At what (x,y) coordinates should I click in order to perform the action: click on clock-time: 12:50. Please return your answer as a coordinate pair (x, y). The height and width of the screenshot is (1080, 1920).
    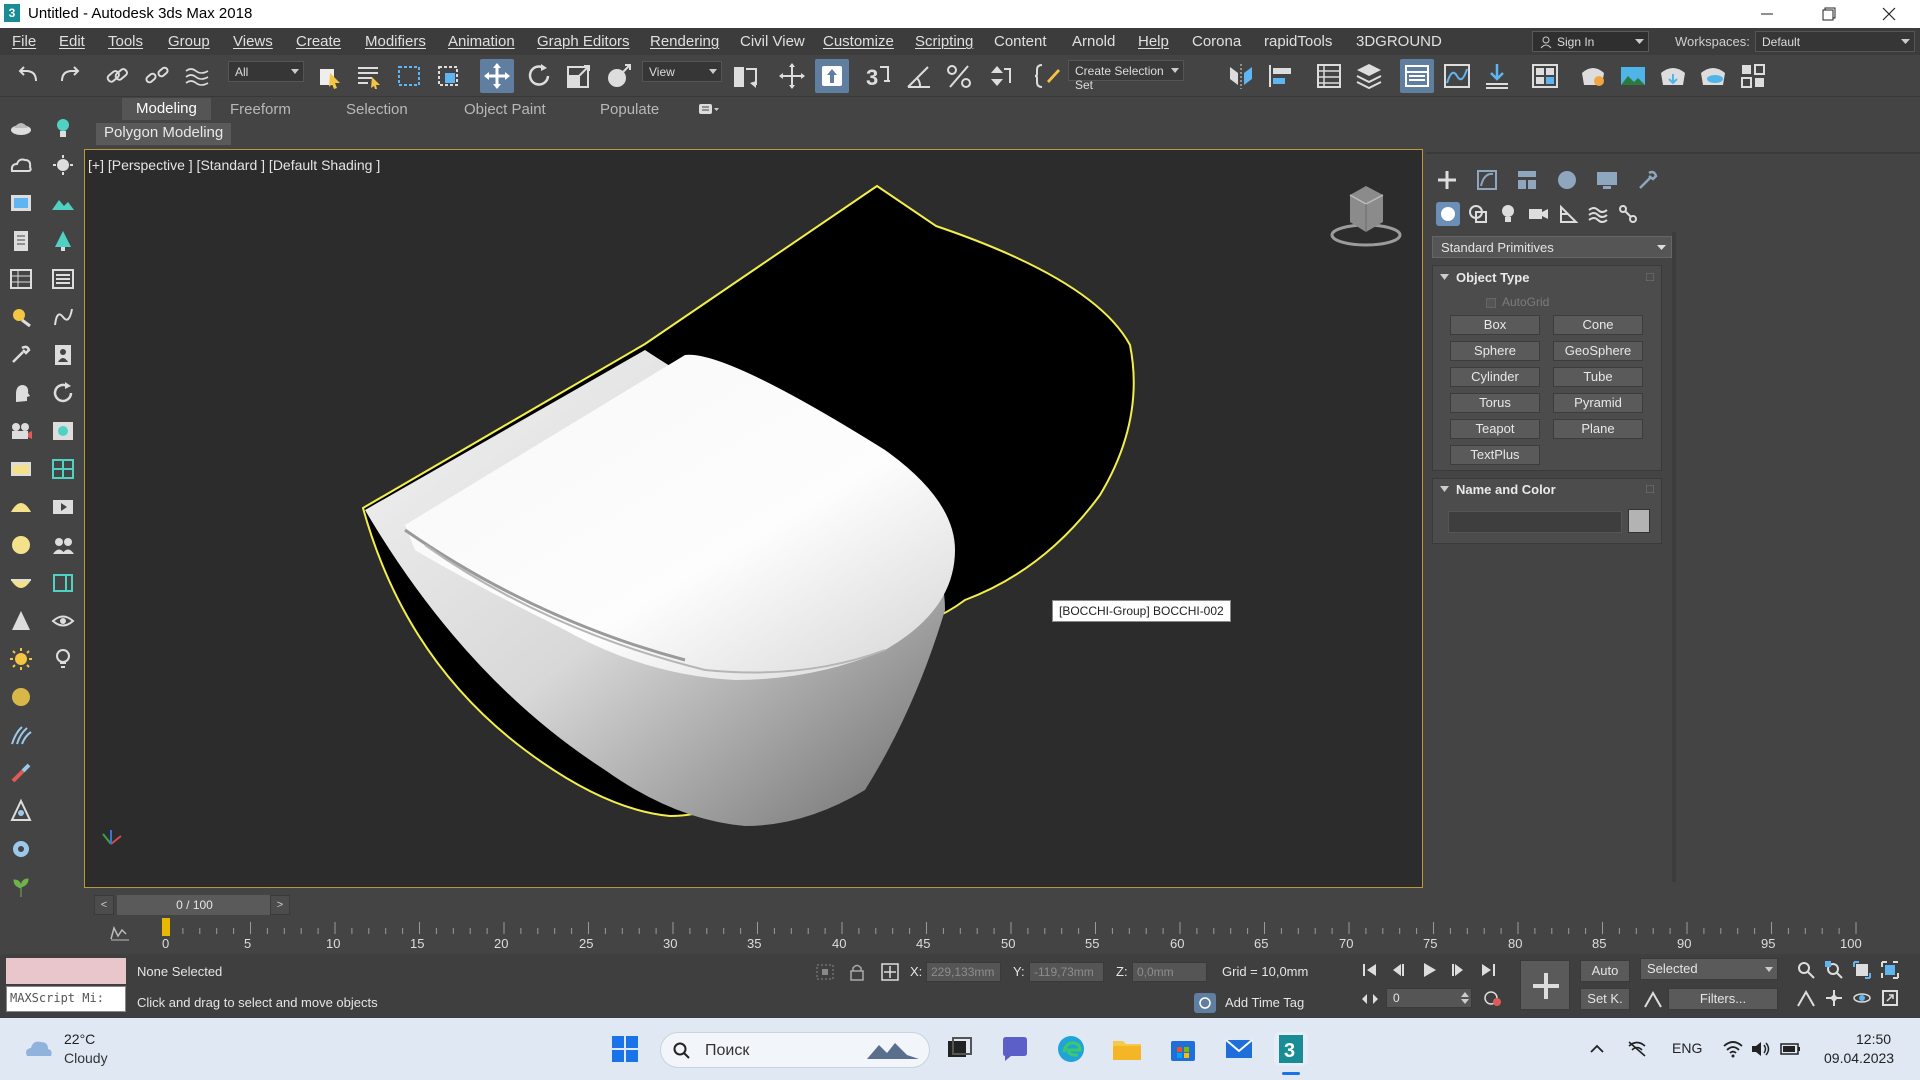
    Looking at the image, I should click on (1873, 1039).